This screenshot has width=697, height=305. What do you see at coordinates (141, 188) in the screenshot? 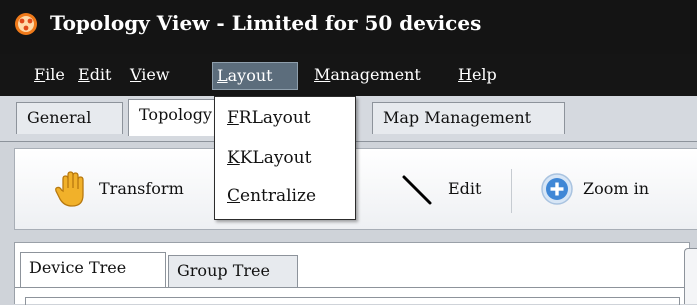
I see `transform-label: Transform` at bounding box center [141, 188].